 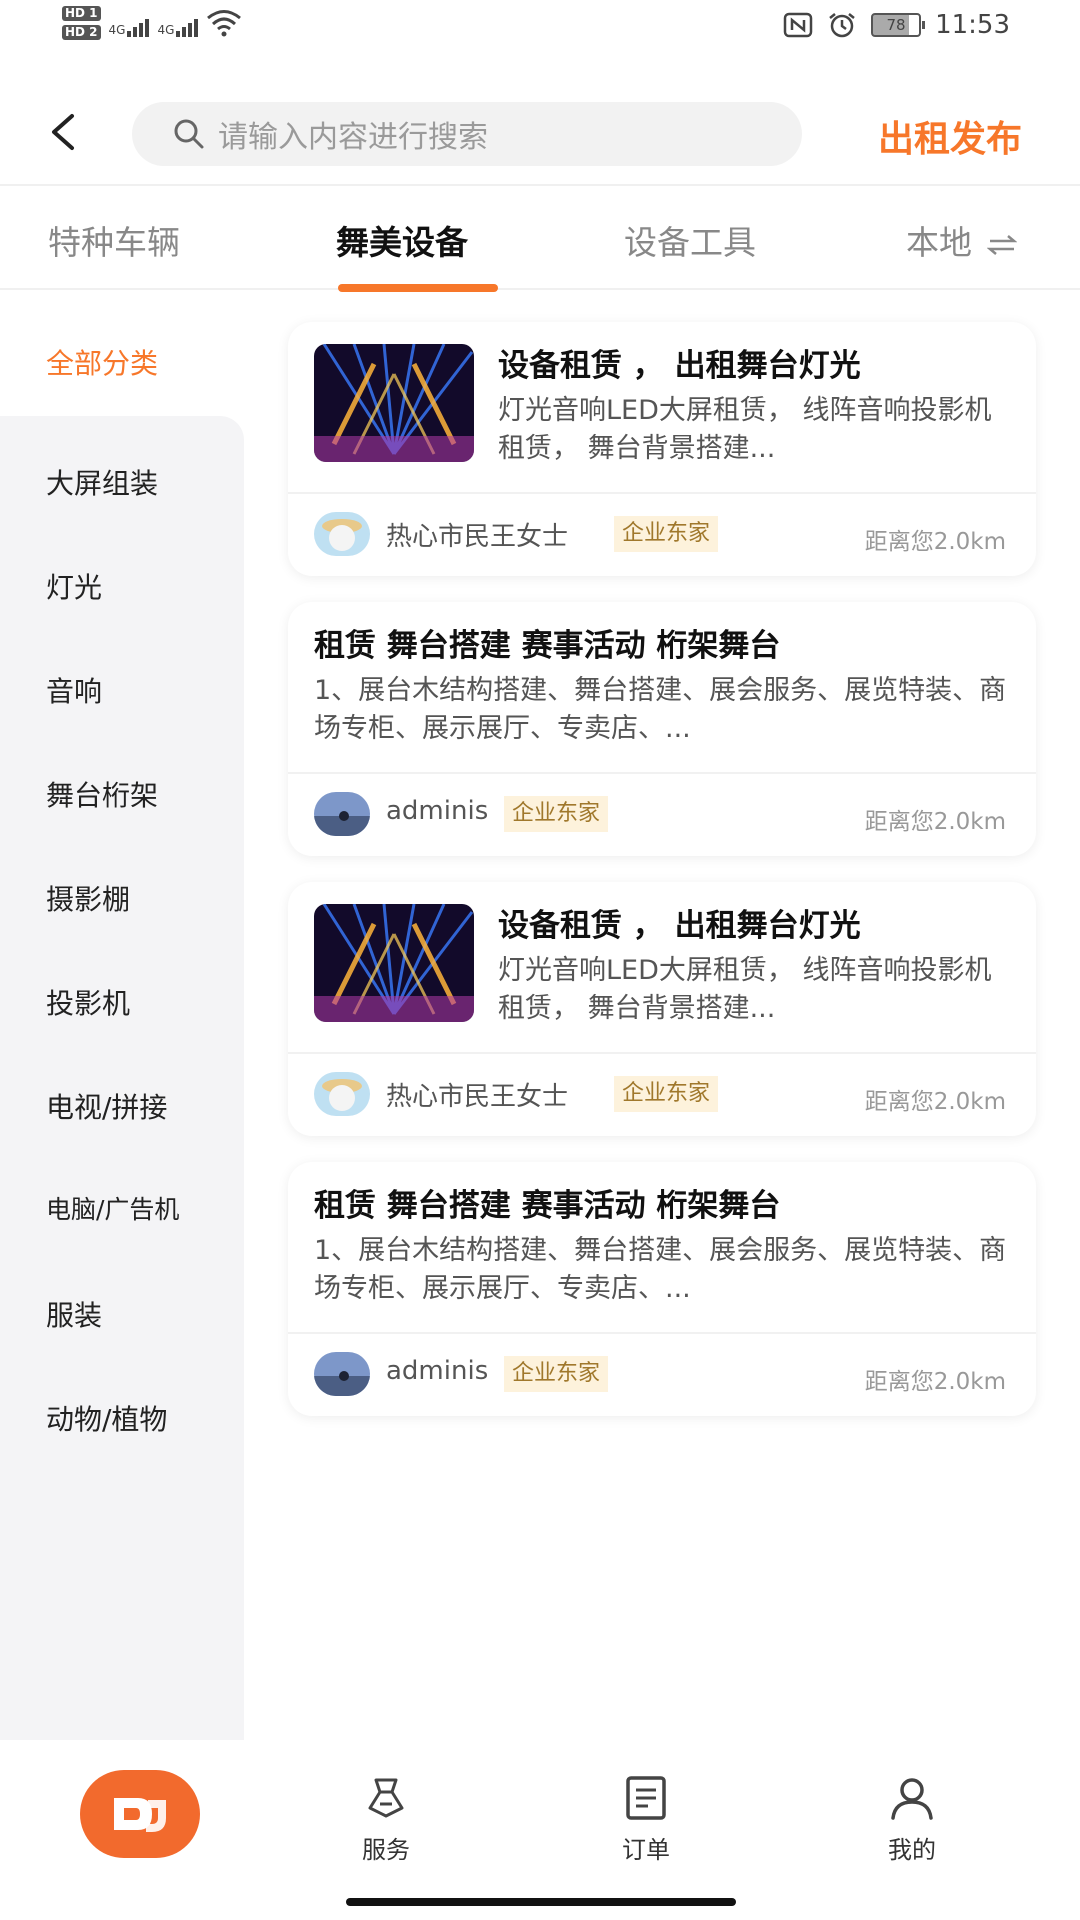 What do you see at coordinates (402, 240) in the screenshot?
I see `tab-stage-equipment: 舞美设备` at bounding box center [402, 240].